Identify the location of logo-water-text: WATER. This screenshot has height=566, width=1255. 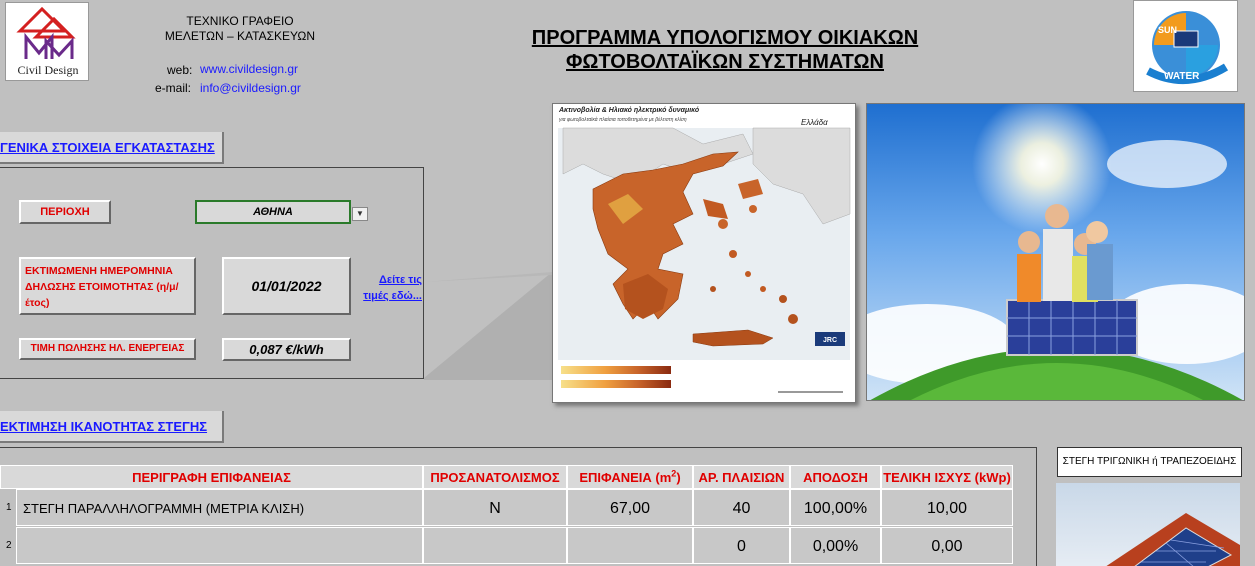
(1182, 76).